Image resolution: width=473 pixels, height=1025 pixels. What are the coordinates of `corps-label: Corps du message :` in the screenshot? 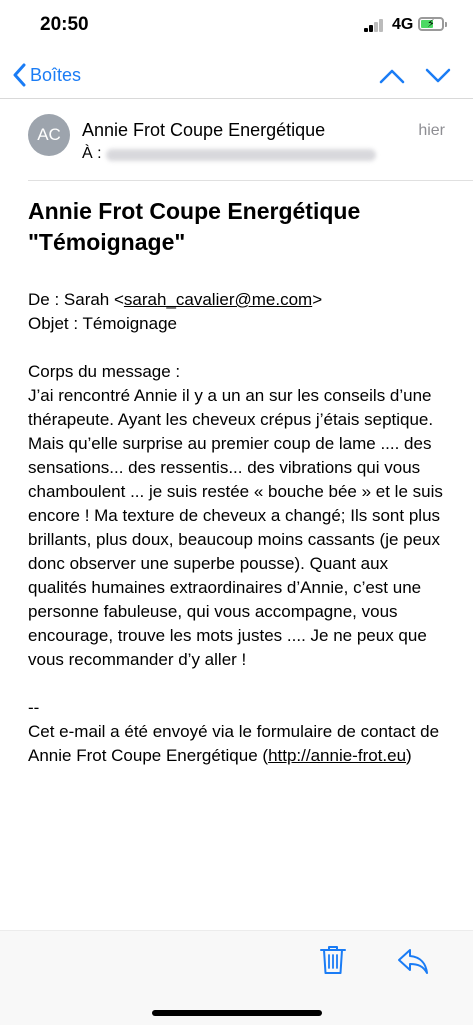 It's located at (104, 371).